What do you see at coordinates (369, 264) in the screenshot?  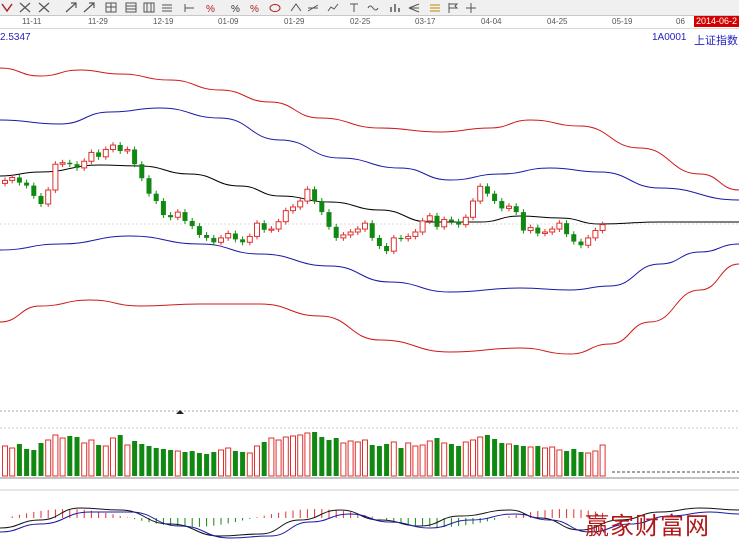 I see `lower-band-inner` at bounding box center [369, 264].